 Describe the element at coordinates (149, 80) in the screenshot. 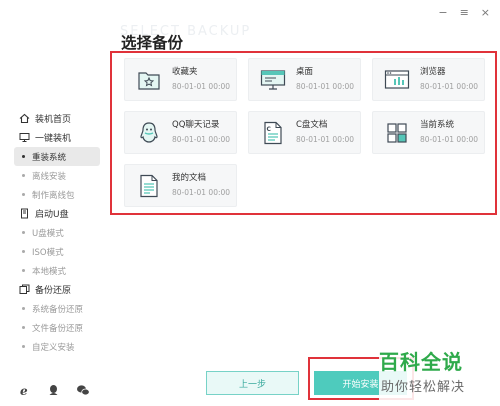

I see `favorites-icon` at that location.